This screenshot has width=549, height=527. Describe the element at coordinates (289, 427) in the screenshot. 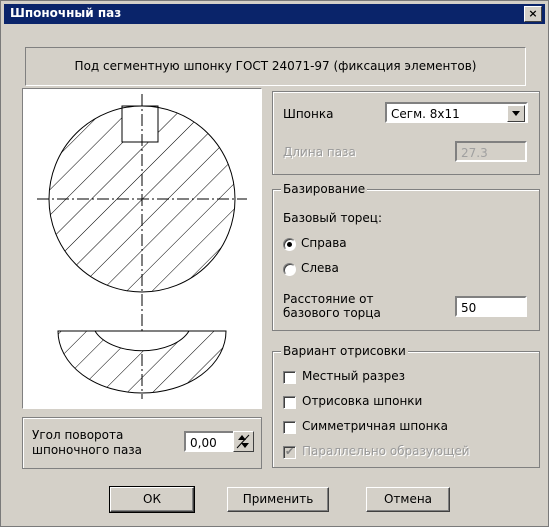

I see `symmetric-key-checkbox` at that location.